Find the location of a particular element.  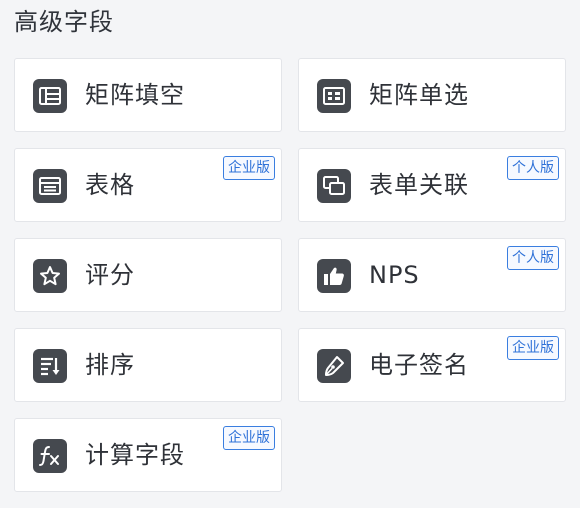

field-label: 表格 is located at coordinates (110, 185).